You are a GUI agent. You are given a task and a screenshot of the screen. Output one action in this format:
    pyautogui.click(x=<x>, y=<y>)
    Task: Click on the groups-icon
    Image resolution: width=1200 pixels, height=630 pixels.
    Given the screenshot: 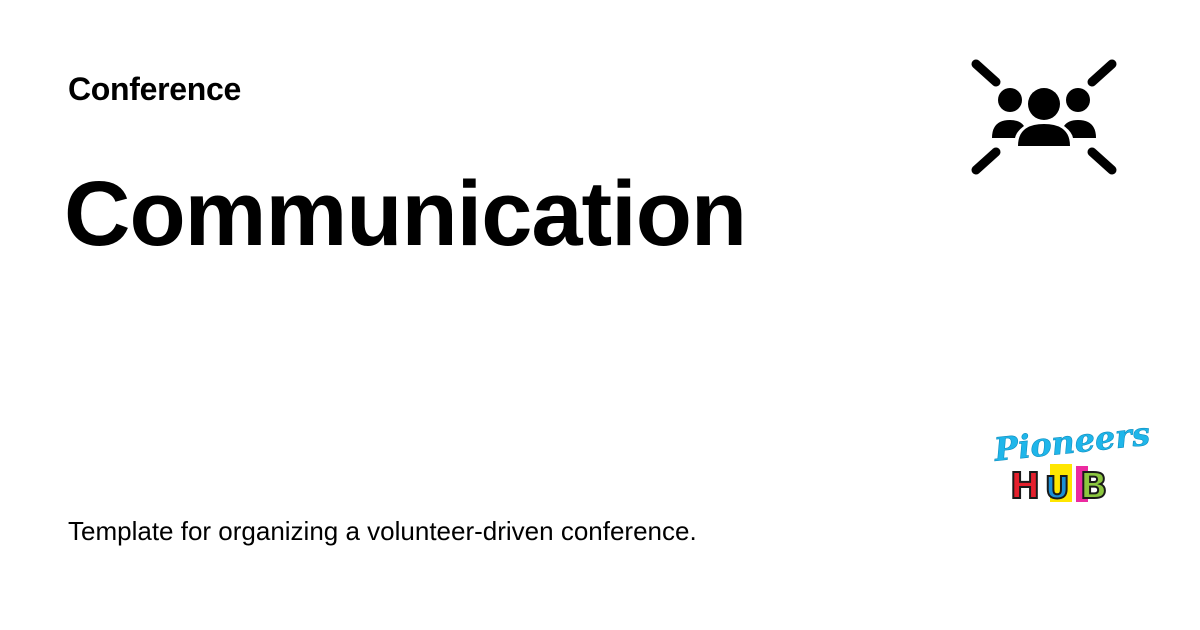 What is the action you would take?
    pyautogui.click(x=1044, y=117)
    